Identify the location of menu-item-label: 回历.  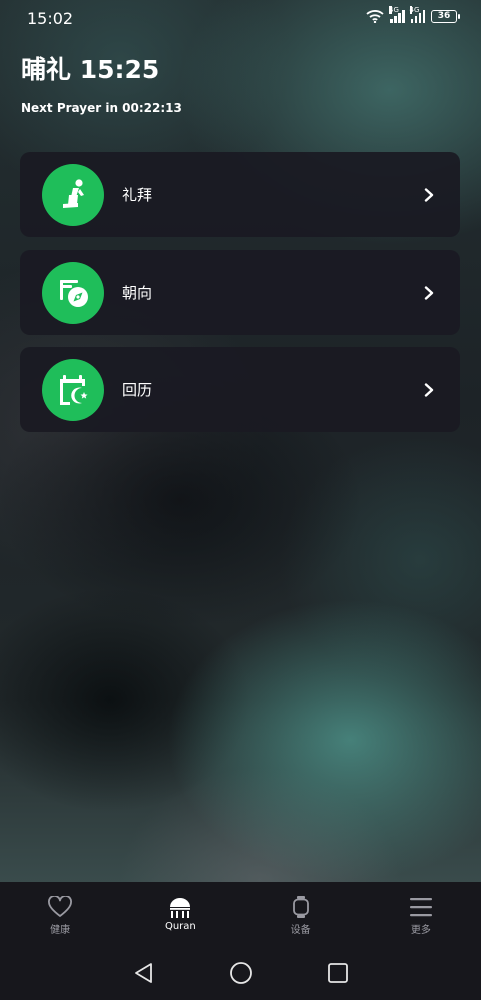
(137, 390).